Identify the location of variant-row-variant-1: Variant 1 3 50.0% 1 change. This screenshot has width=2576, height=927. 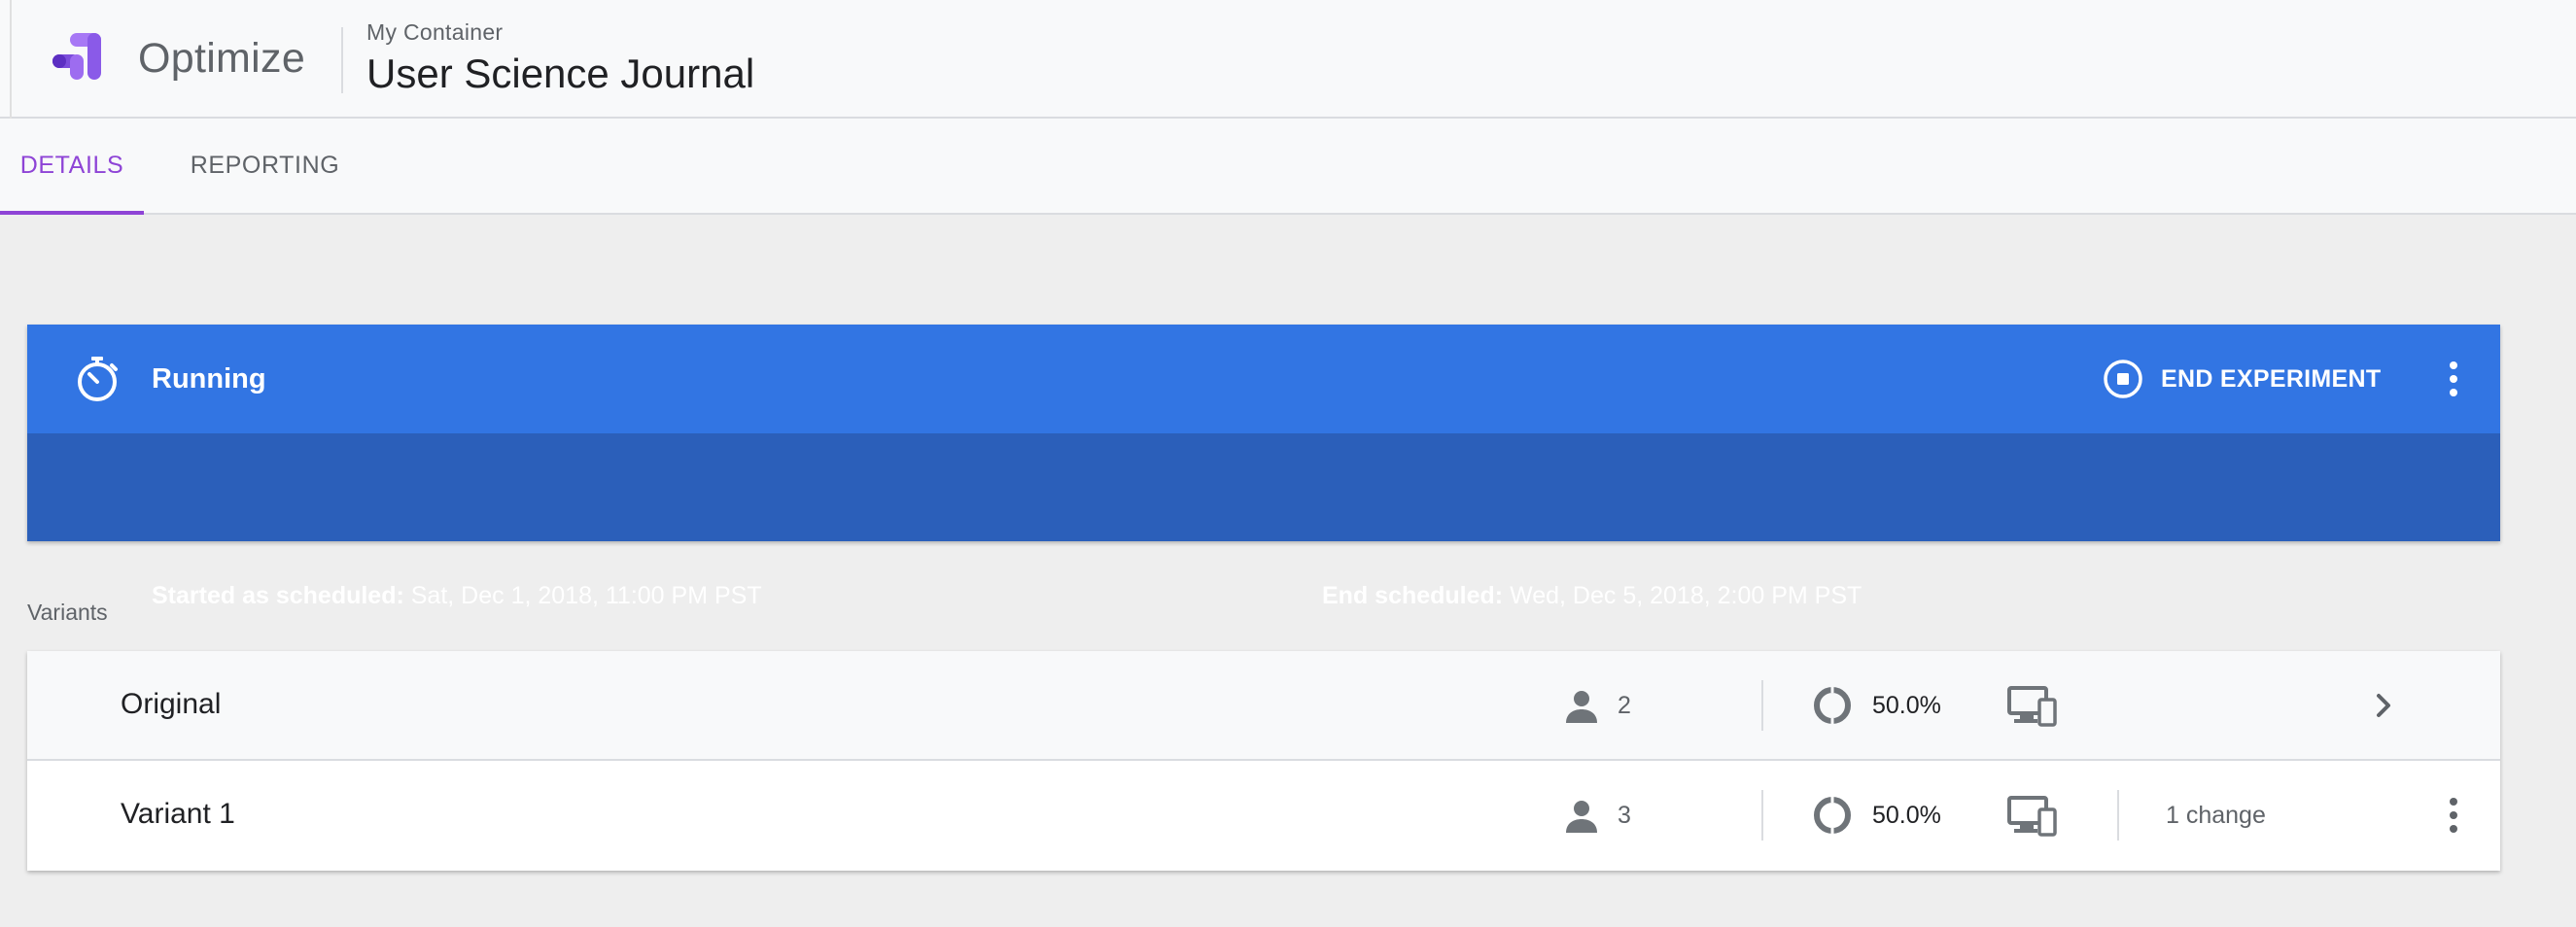
(1264, 816).